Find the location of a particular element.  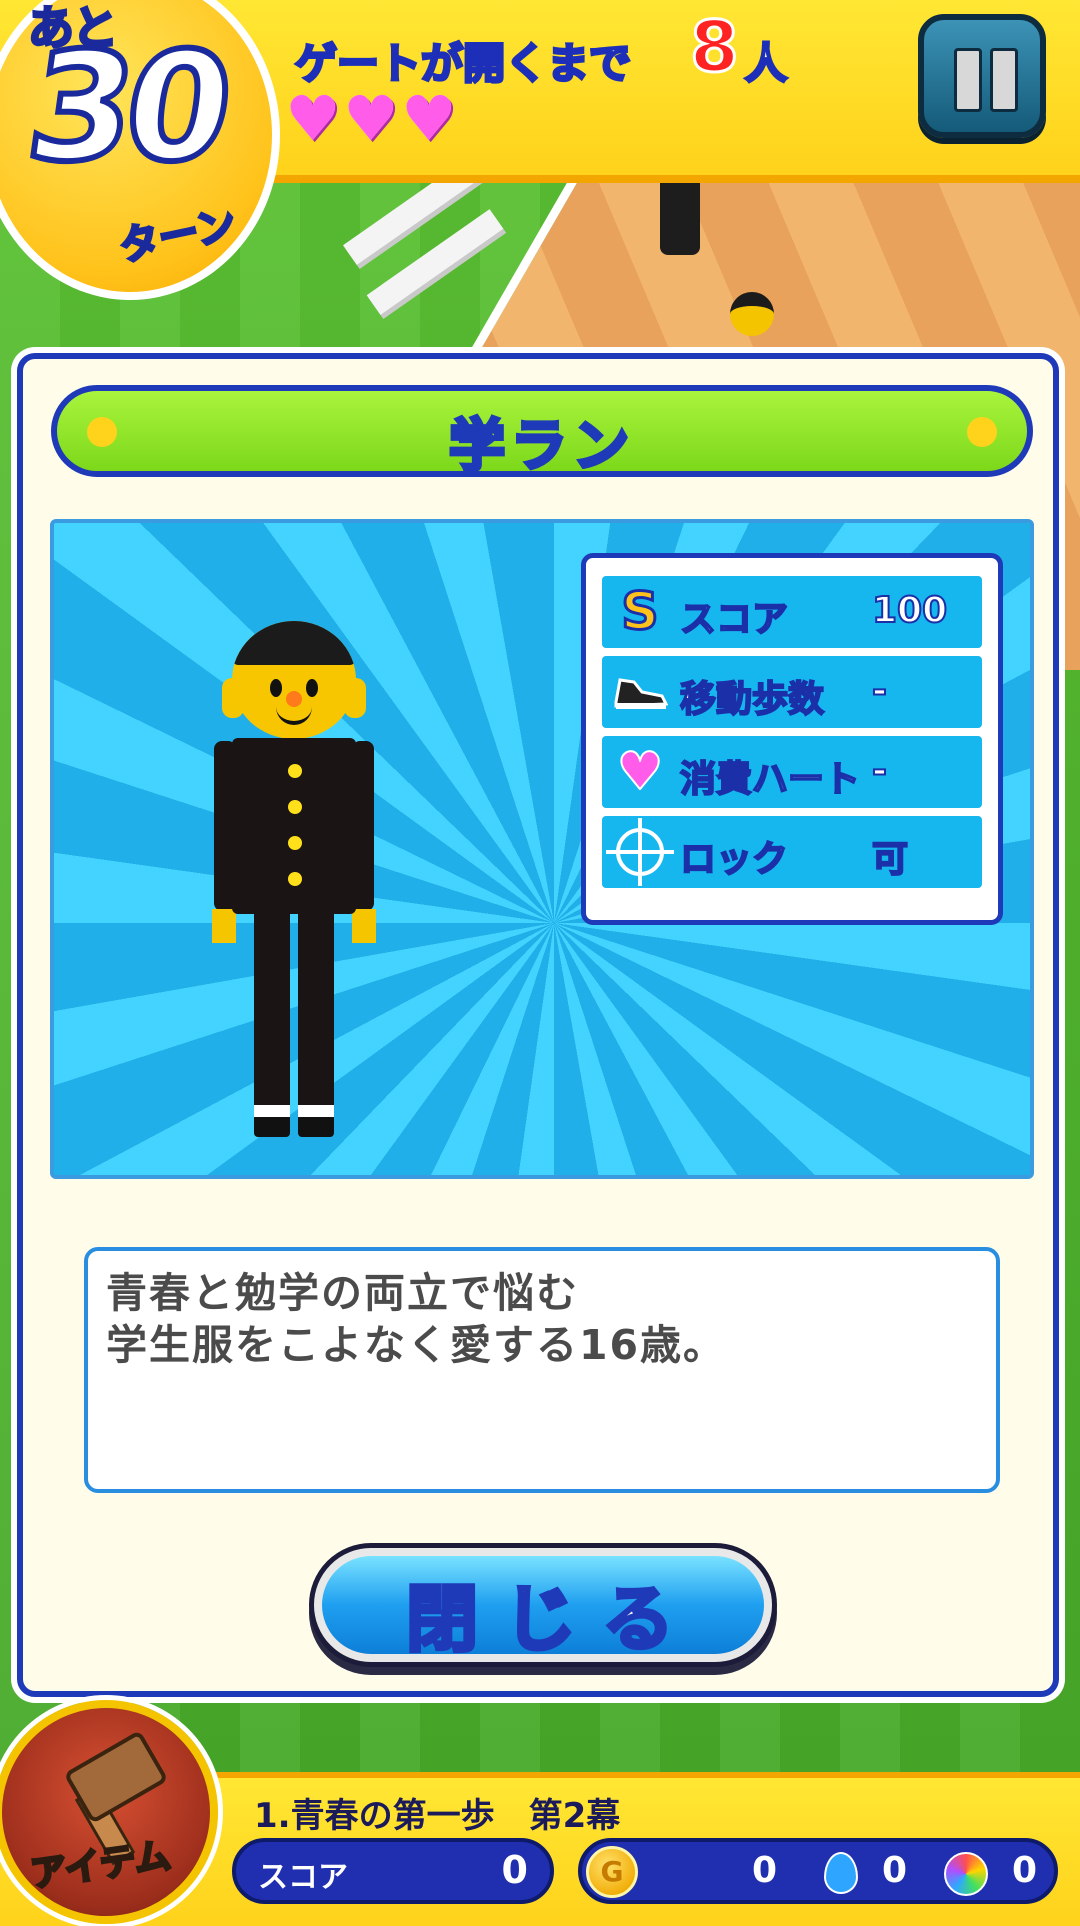

gakuran-student-figure is located at coordinates (294, 883).